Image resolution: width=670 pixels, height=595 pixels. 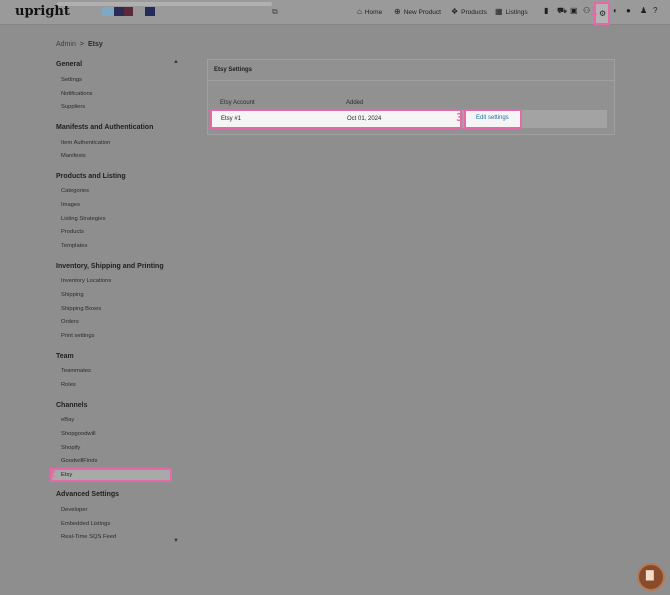 I want to click on section-team: Team, so click(x=65, y=356).